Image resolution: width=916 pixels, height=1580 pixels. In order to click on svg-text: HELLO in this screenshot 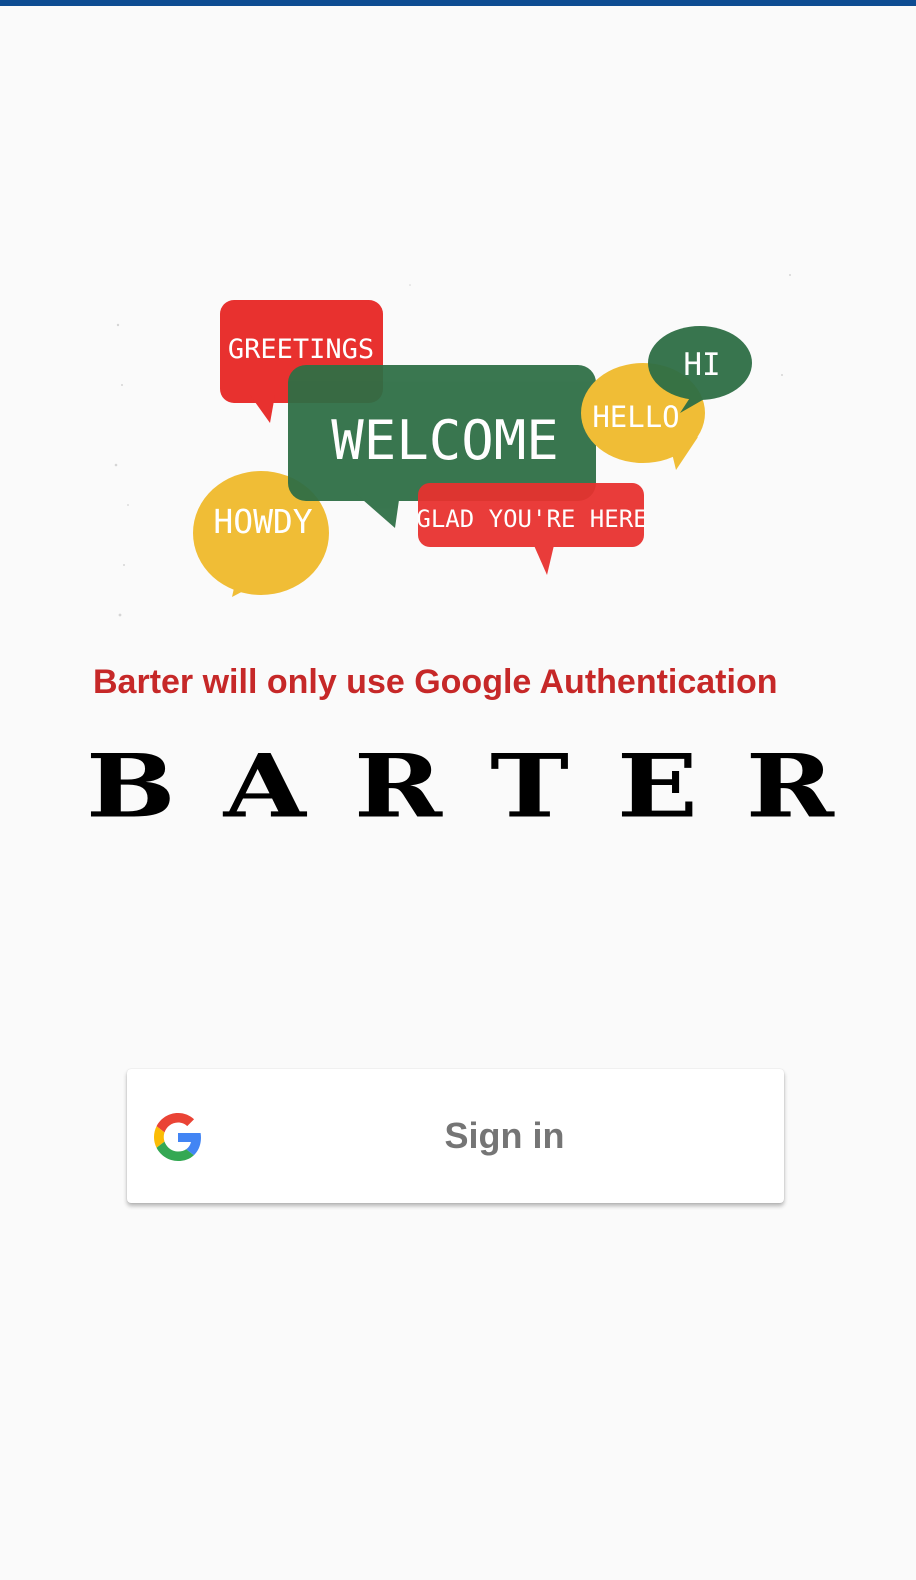, I will do `click(635, 417)`.